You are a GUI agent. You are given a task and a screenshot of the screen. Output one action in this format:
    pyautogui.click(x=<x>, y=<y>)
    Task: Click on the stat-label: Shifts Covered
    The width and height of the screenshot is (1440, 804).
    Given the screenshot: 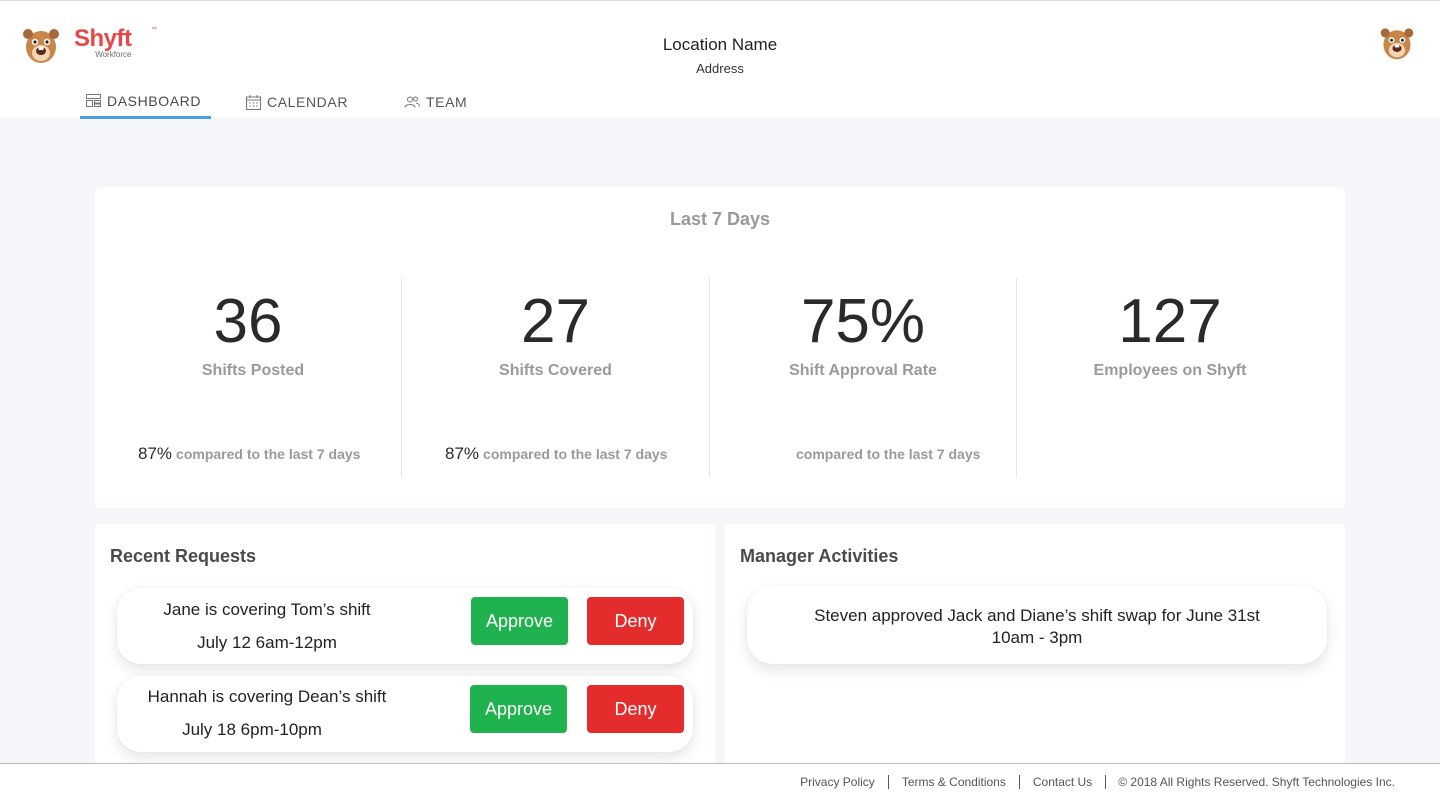 What is the action you would take?
    pyautogui.click(x=555, y=370)
    